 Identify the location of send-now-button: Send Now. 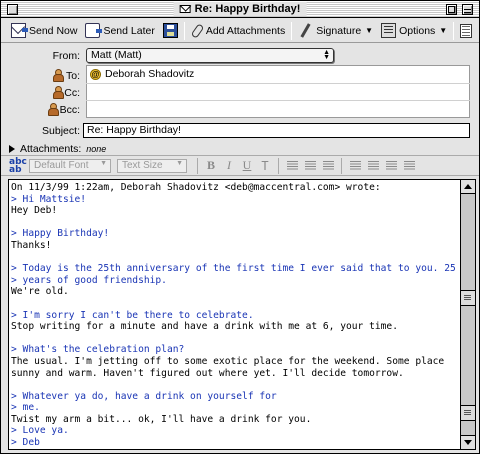
(44, 31).